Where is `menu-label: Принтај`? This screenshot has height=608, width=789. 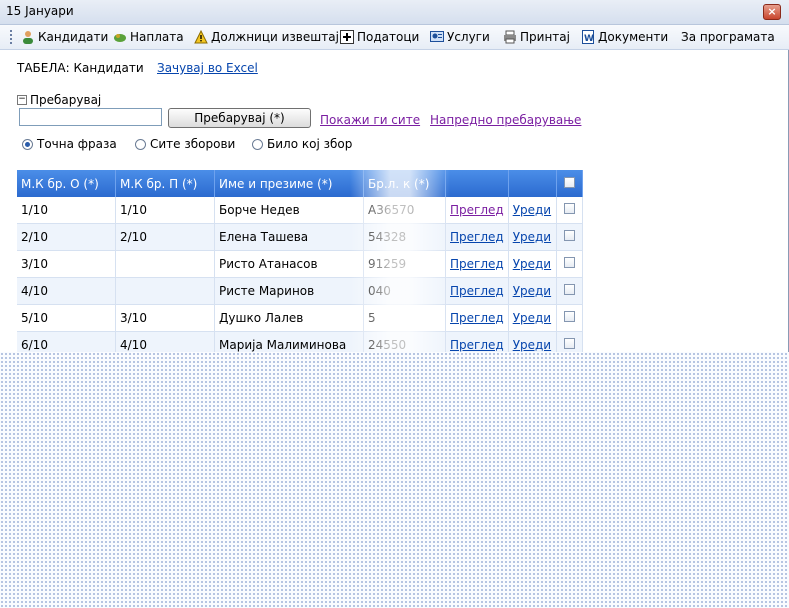 menu-label: Принтај is located at coordinates (545, 37).